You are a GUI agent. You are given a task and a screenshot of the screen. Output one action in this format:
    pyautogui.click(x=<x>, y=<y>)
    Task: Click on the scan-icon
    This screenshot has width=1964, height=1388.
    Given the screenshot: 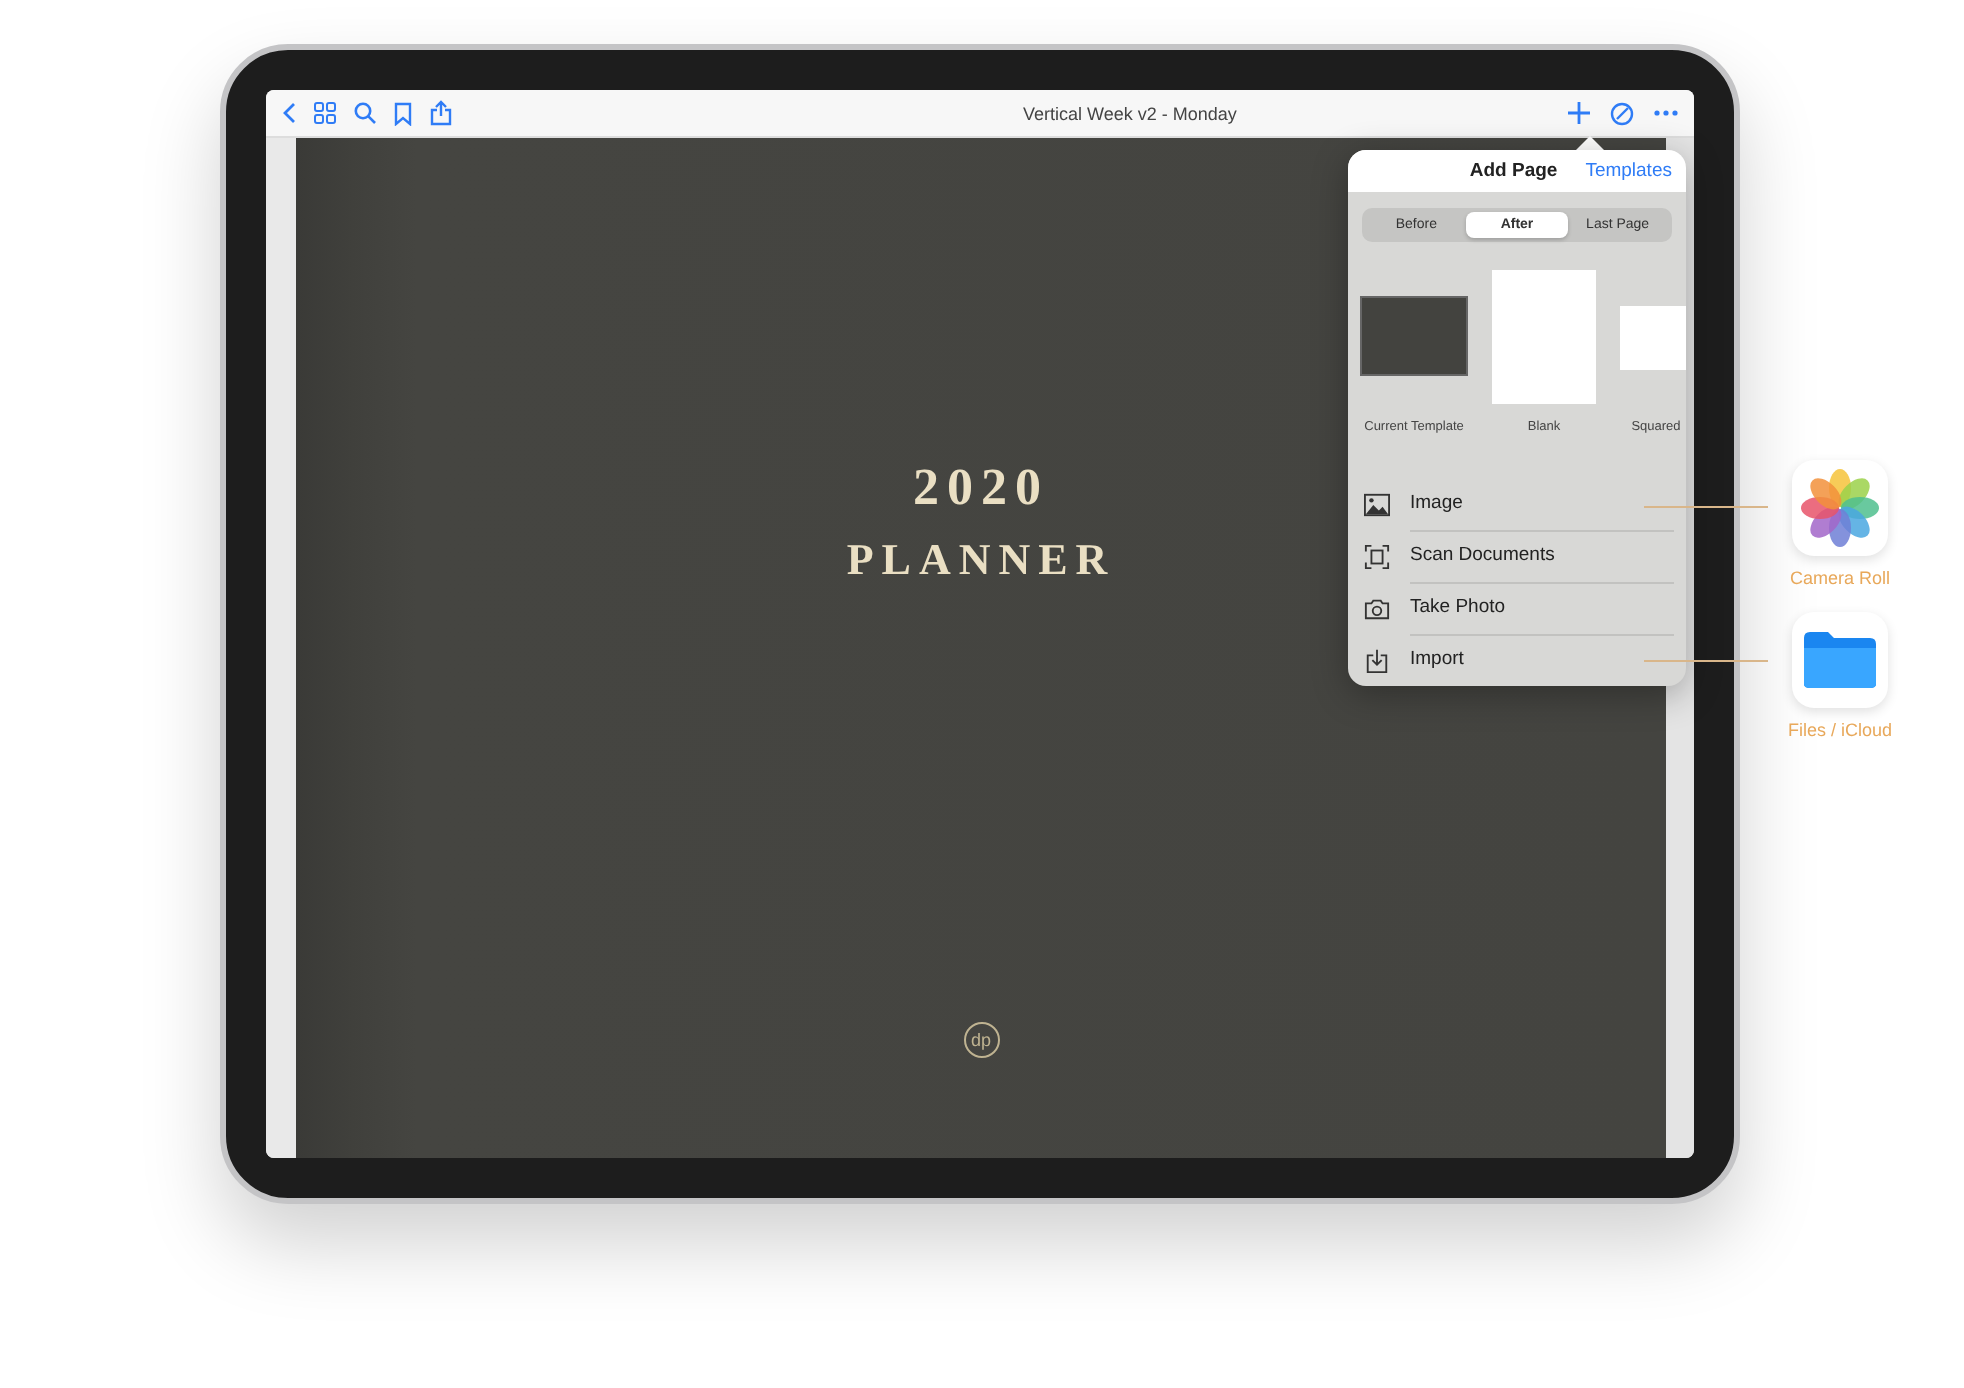 What is the action you would take?
    pyautogui.click(x=1377, y=556)
    